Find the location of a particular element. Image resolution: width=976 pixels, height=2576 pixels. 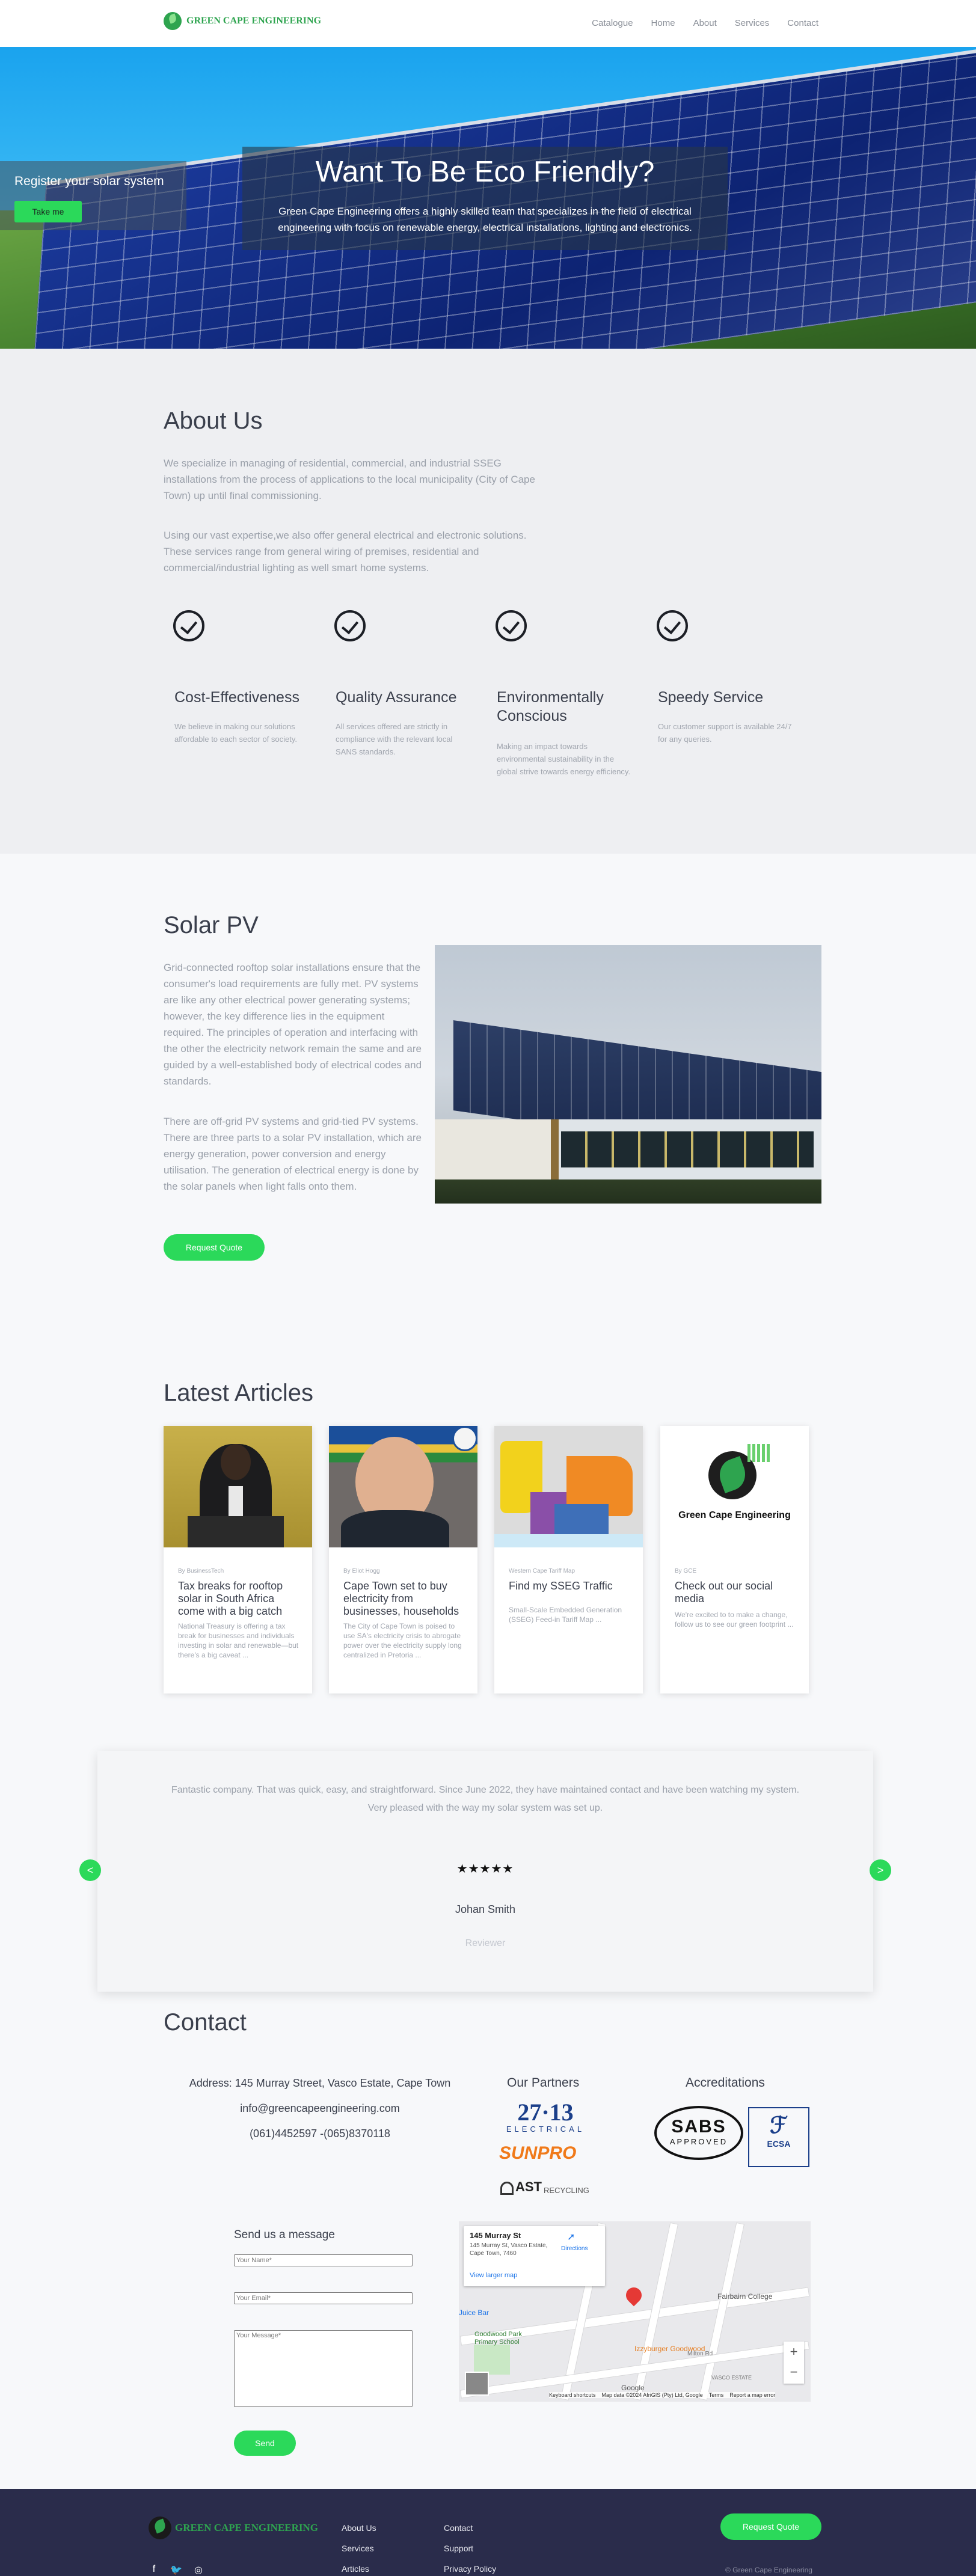

footer-link-about: About Us is located at coordinates (359, 2528).